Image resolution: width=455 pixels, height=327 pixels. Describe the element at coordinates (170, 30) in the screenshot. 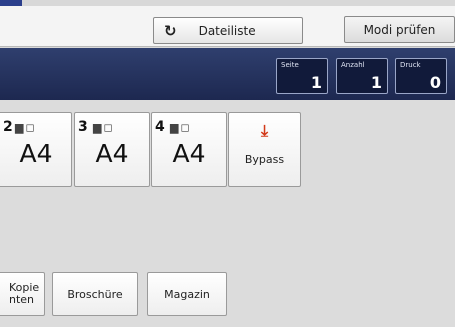

I see `refresh-icon: ↻` at that location.